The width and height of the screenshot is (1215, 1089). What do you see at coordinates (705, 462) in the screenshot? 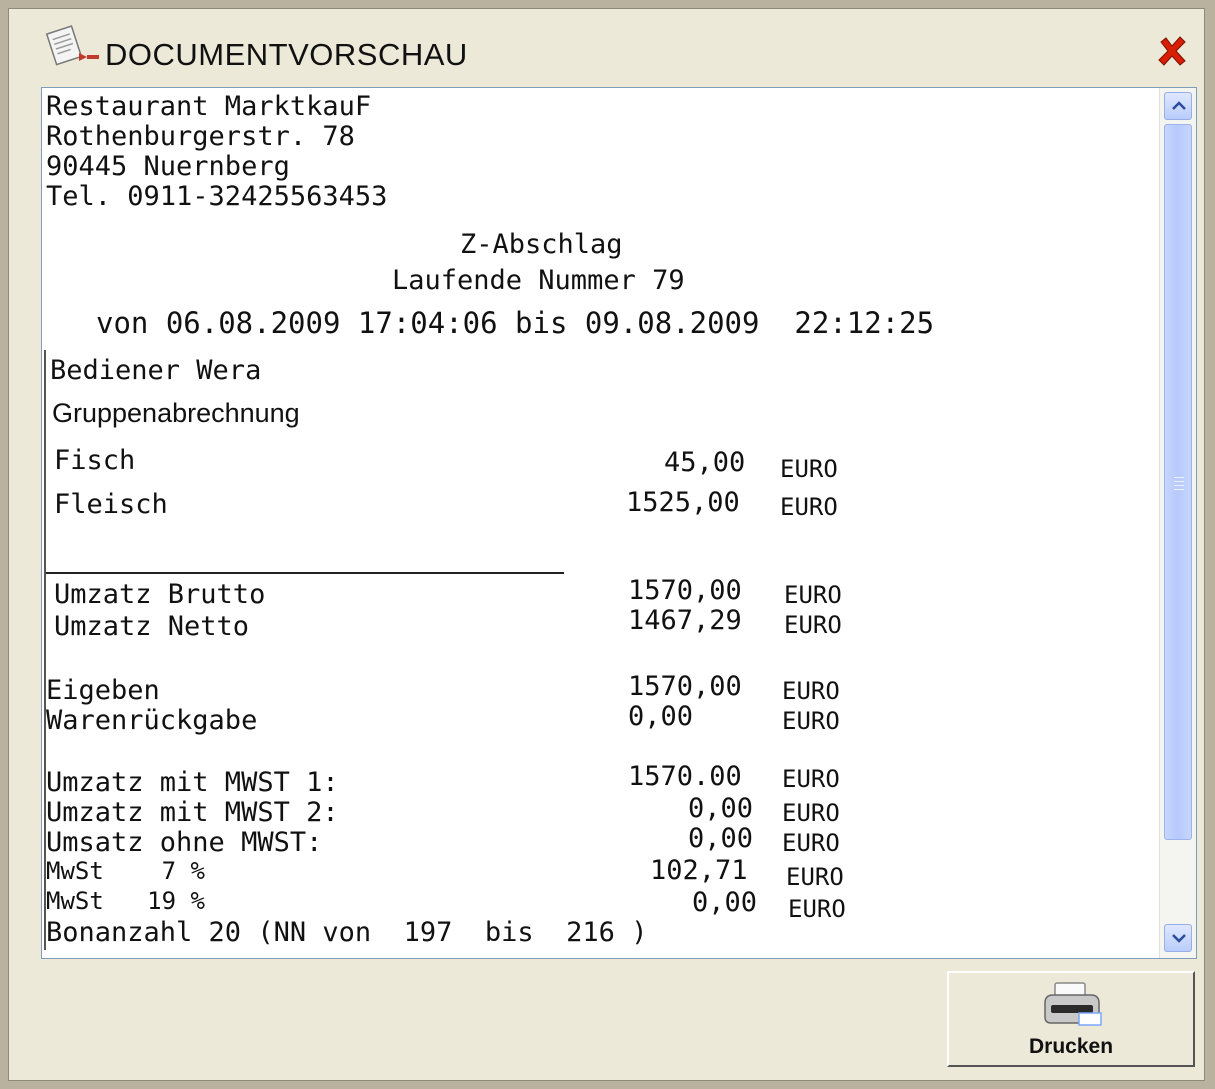
I see `group-amount: 45,00` at bounding box center [705, 462].